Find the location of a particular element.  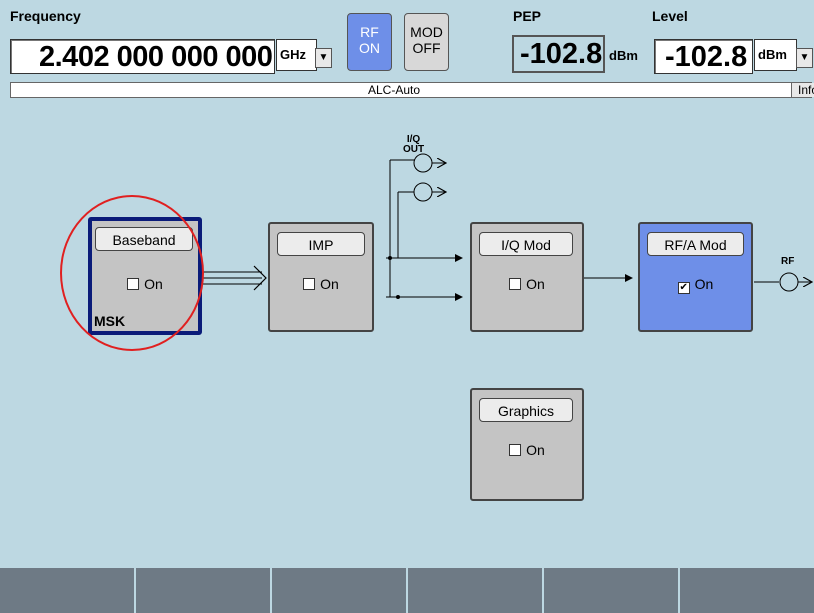

softkey-bar is located at coordinates (407, 590).